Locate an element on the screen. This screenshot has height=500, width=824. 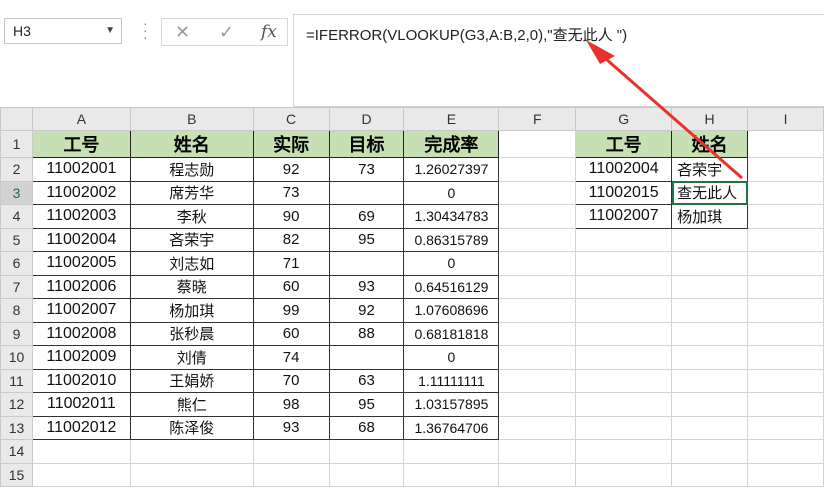
selected-cell: 查无此人 is located at coordinates (710, 192).